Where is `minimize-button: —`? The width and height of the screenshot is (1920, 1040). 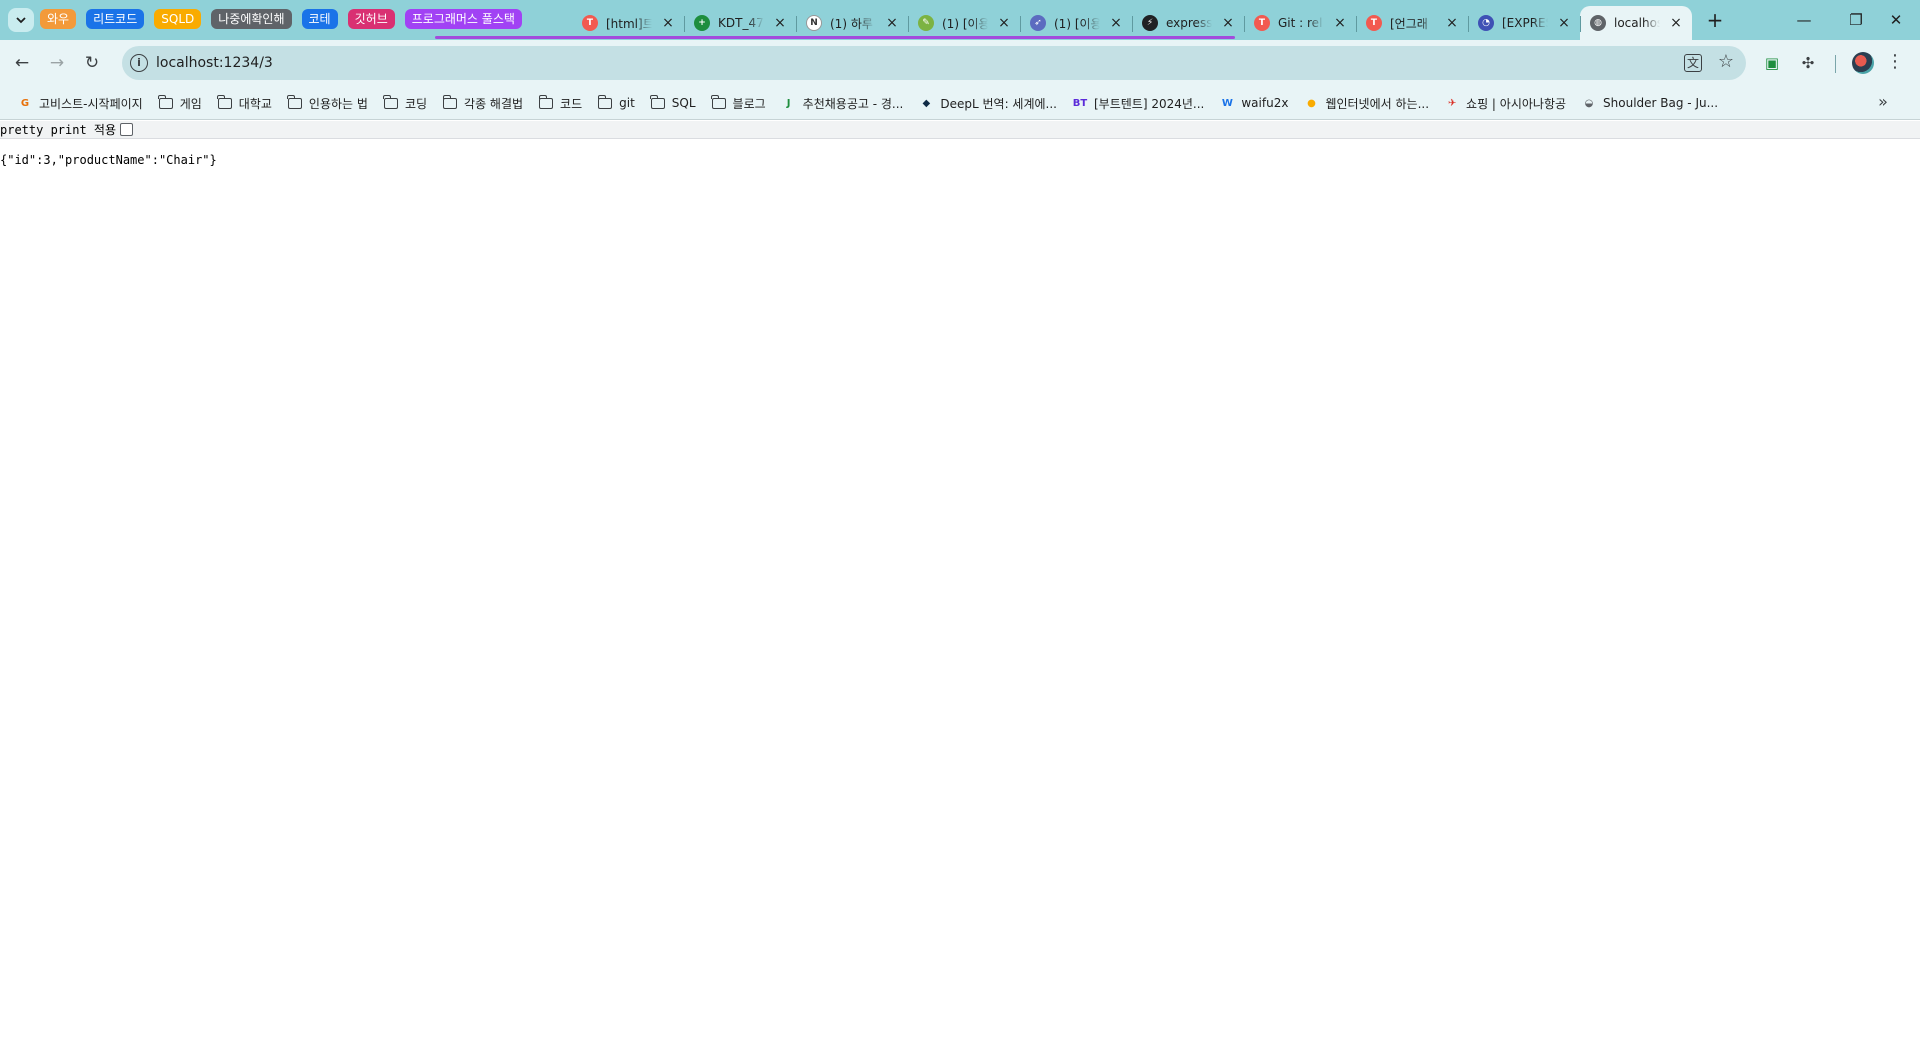
minimize-button: — is located at coordinates (1804, 20).